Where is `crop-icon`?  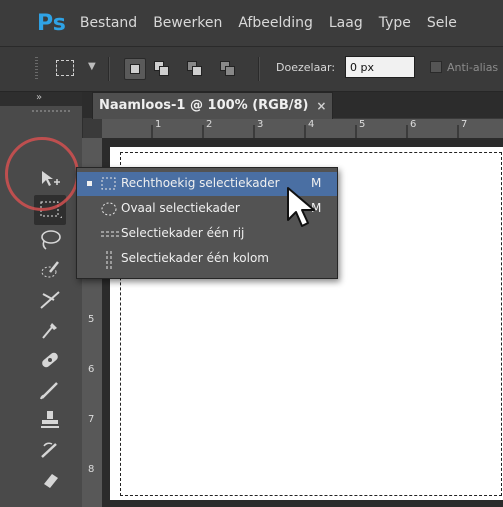 crop-icon is located at coordinates (50, 300).